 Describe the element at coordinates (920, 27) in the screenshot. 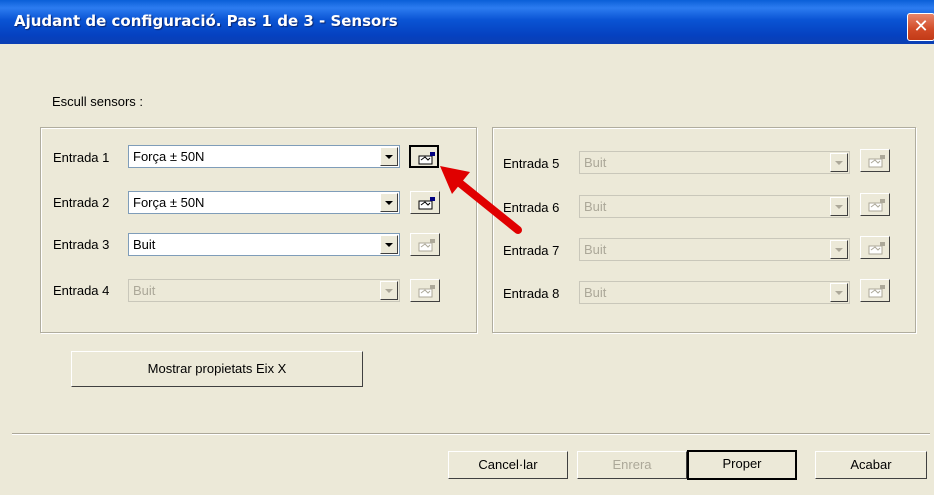

I see `close-icon: ✕` at that location.